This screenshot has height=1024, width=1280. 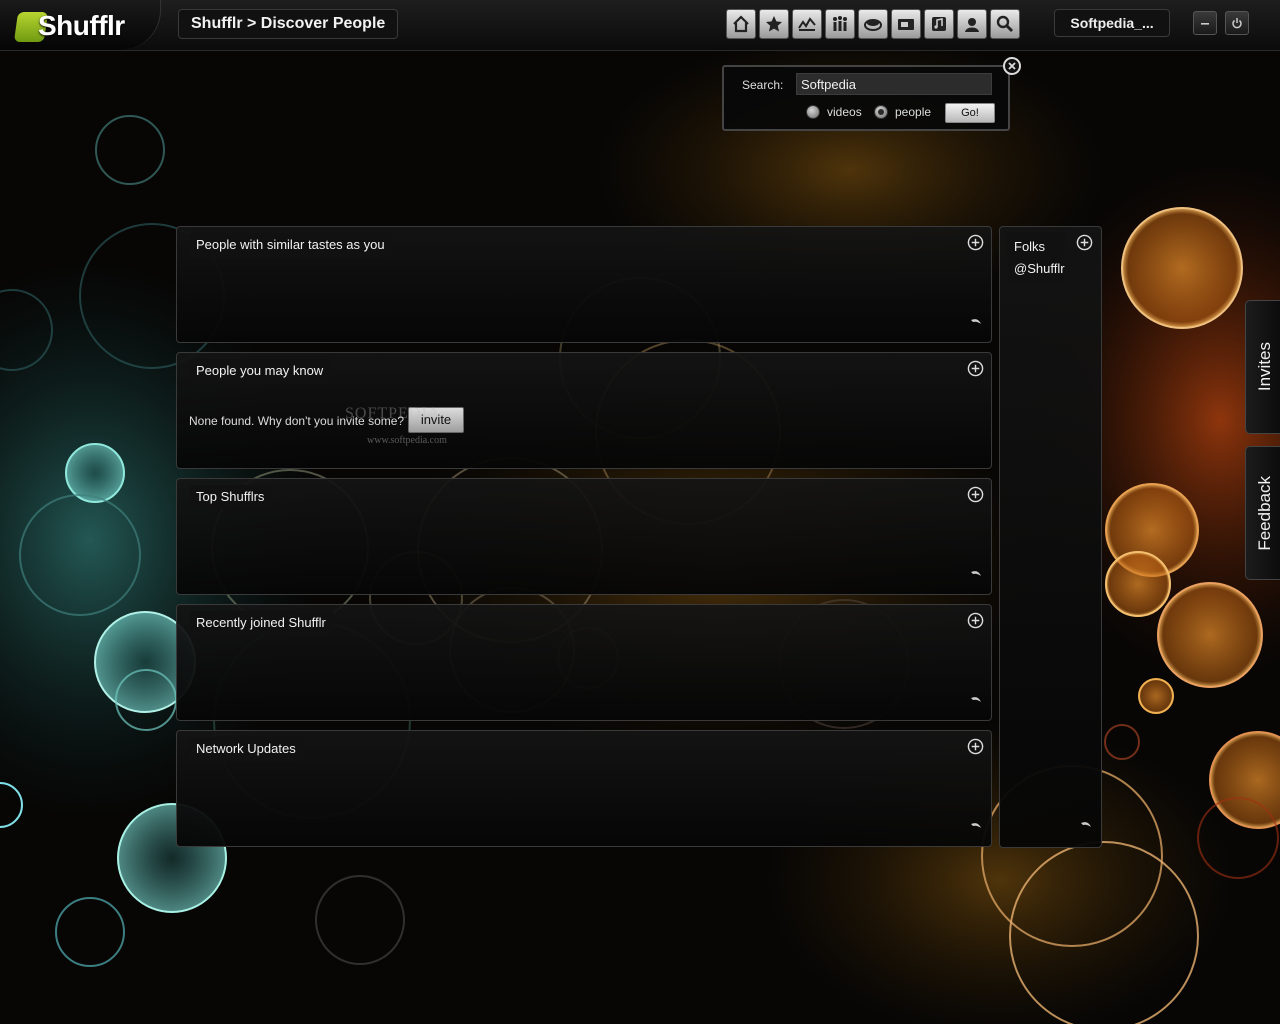 What do you see at coordinates (1039, 269) in the screenshot?
I see `folks-item: @Shufflr` at bounding box center [1039, 269].